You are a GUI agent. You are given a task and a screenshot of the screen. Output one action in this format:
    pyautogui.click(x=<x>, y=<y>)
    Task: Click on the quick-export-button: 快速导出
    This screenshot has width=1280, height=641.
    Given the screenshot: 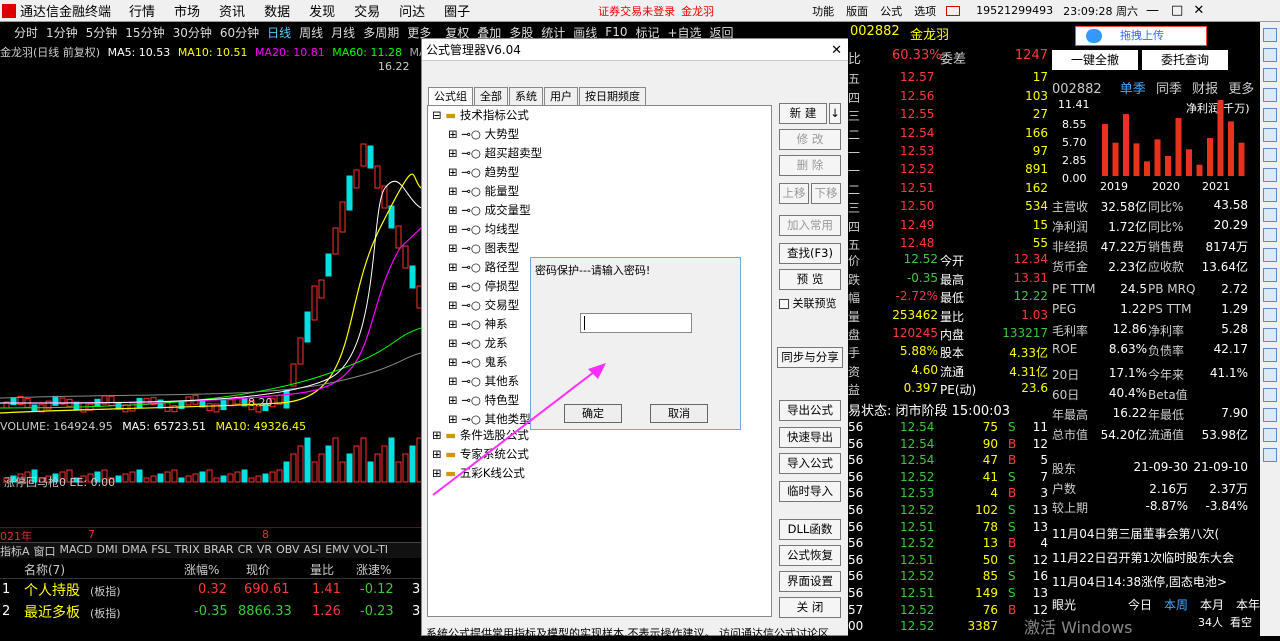 What is the action you would take?
    pyautogui.click(x=810, y=437)
    